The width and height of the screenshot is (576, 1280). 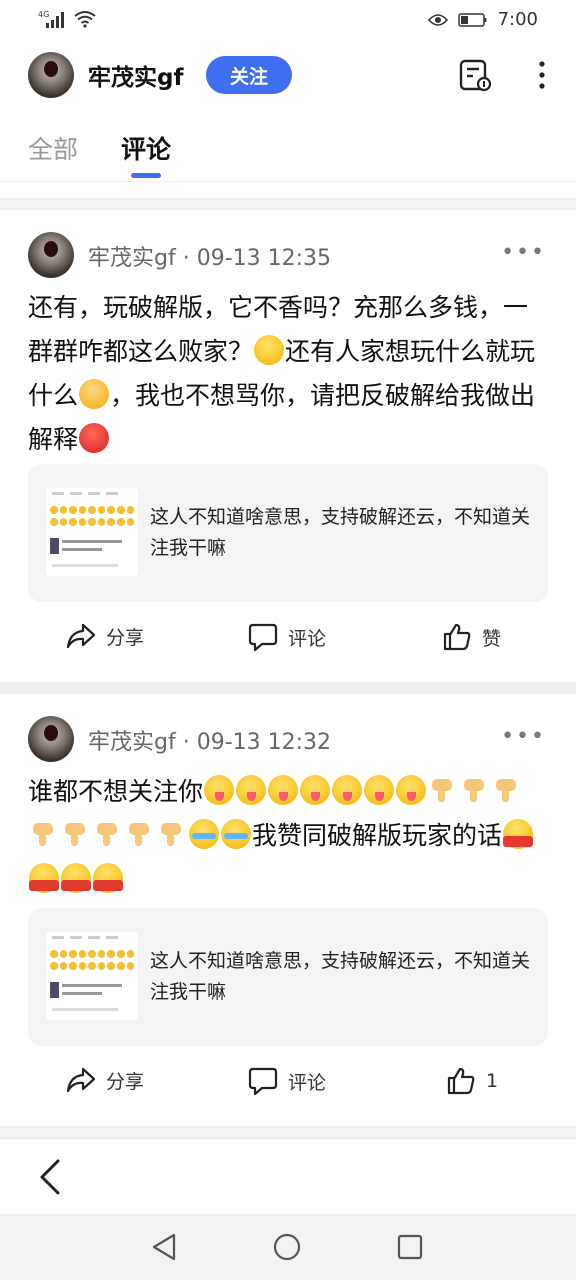 What do you see at coordinates (94, 394) in the screenshot?
I see `flushed-emoji-icon` at bounding box center [94, 394].